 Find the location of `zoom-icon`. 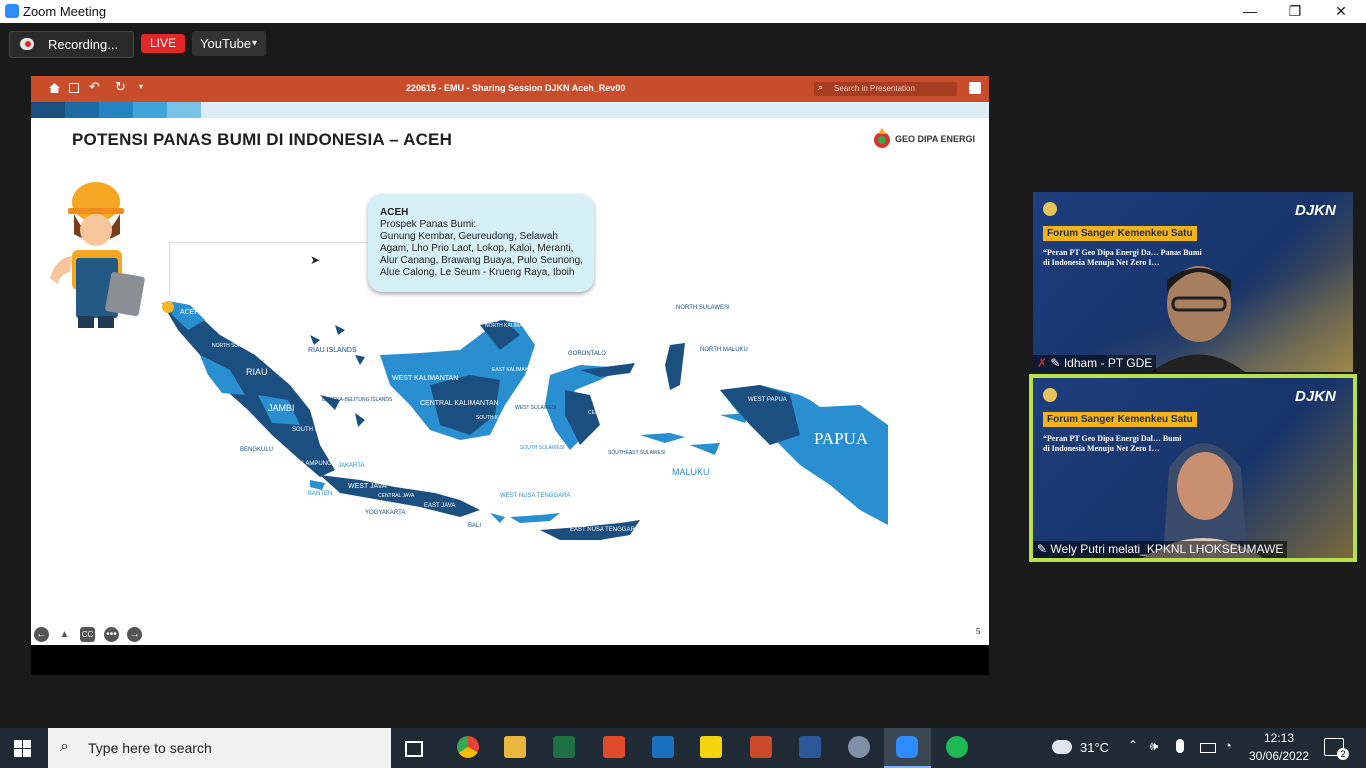

zoom-icon is located at coordinates (907, 747).